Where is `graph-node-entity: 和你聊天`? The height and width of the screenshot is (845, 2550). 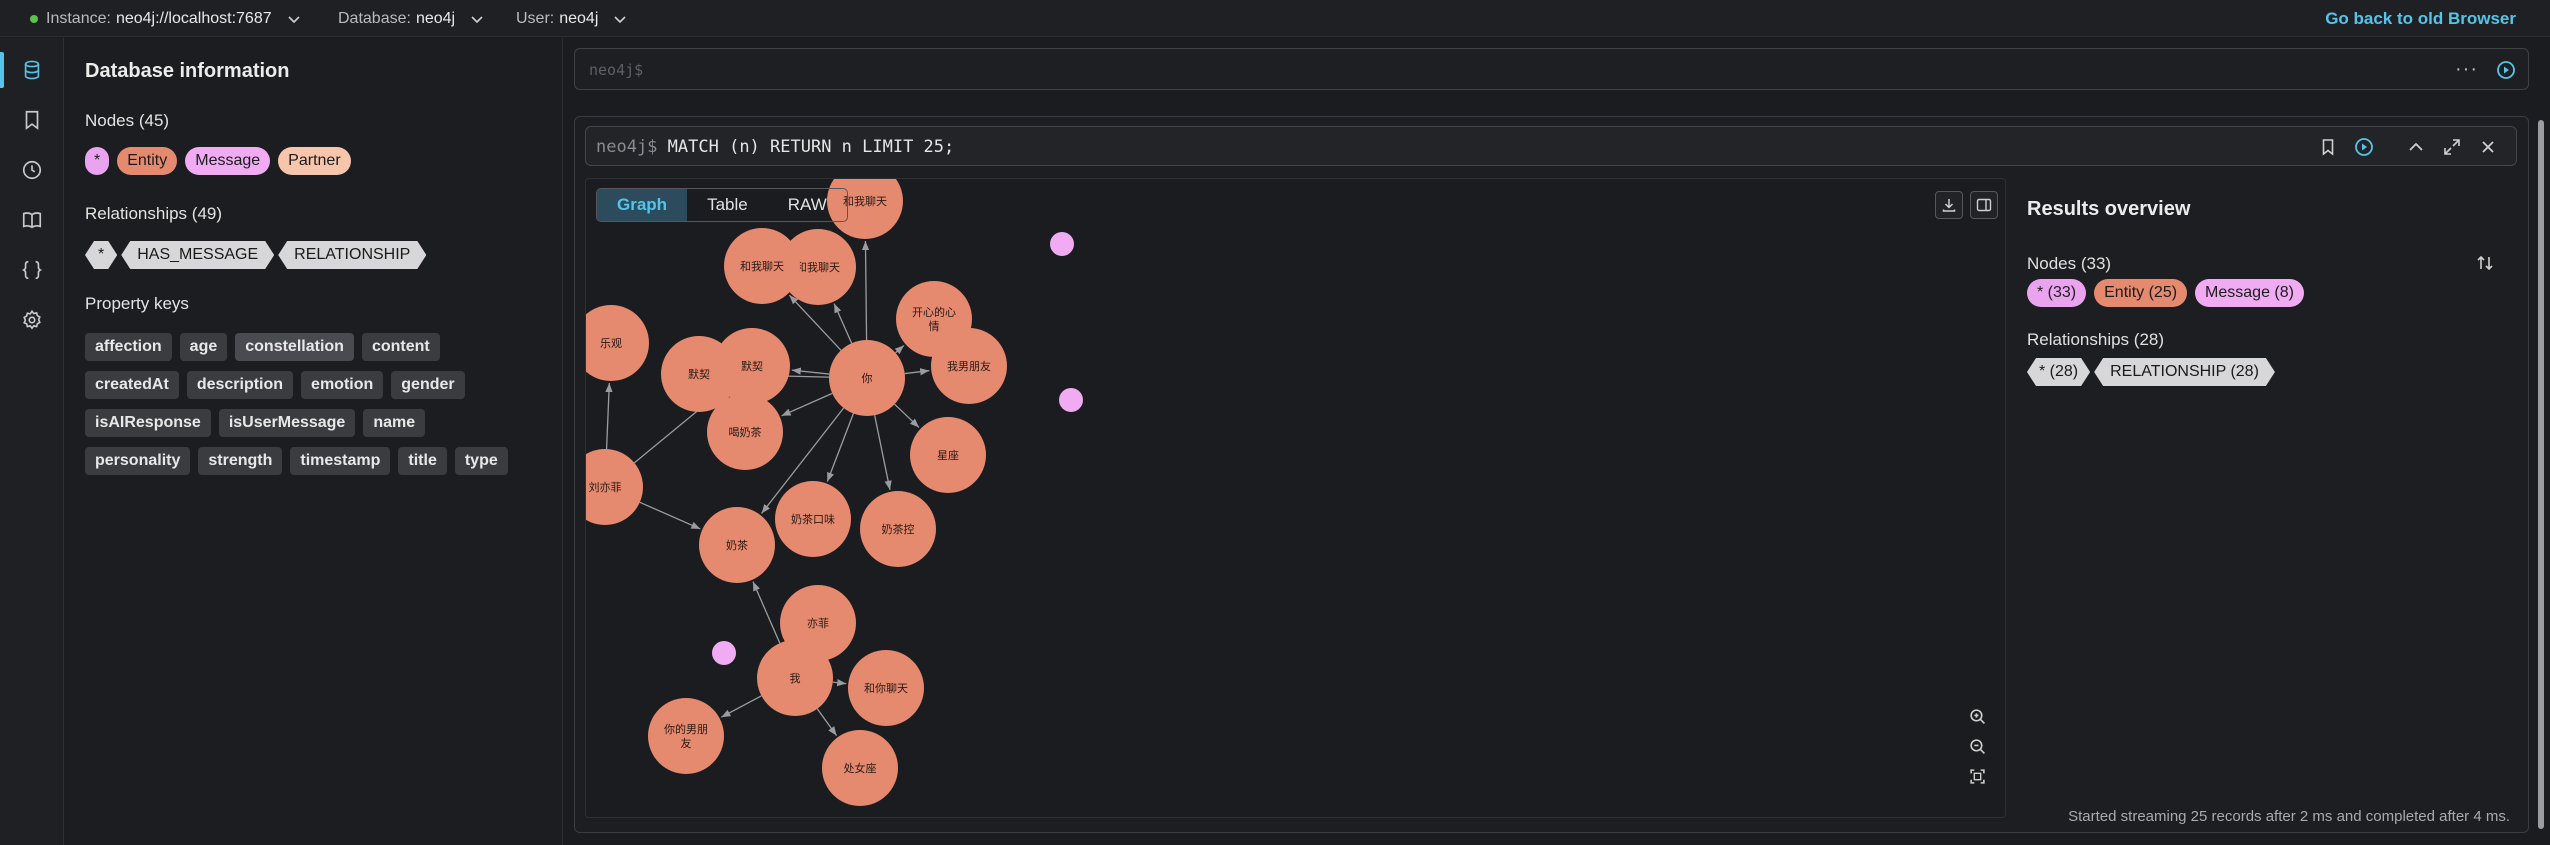
graph-node-entity: 和你聊天 is located at coordinates (886, 688).